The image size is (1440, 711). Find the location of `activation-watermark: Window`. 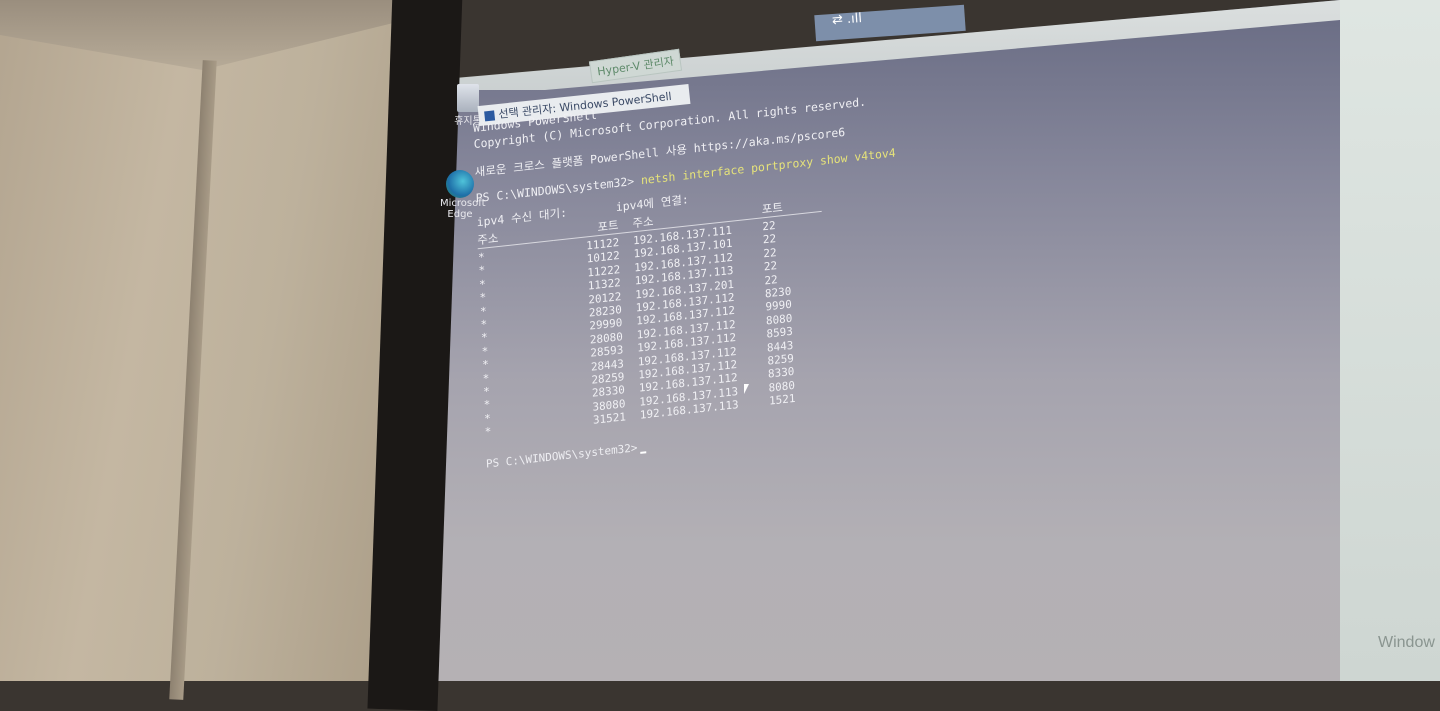

activation-watermark: Window is located at coordinates (1406, 642).